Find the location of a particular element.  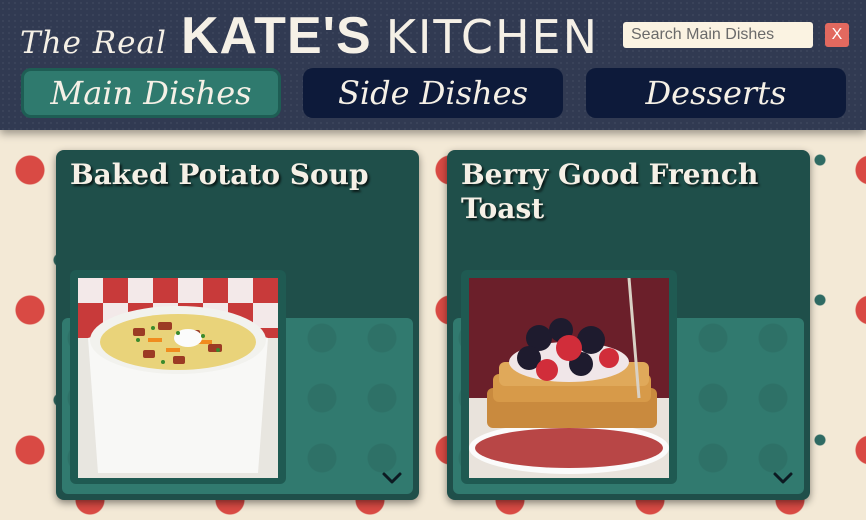

soup-photo-icon is located at coordinates (178, 378).